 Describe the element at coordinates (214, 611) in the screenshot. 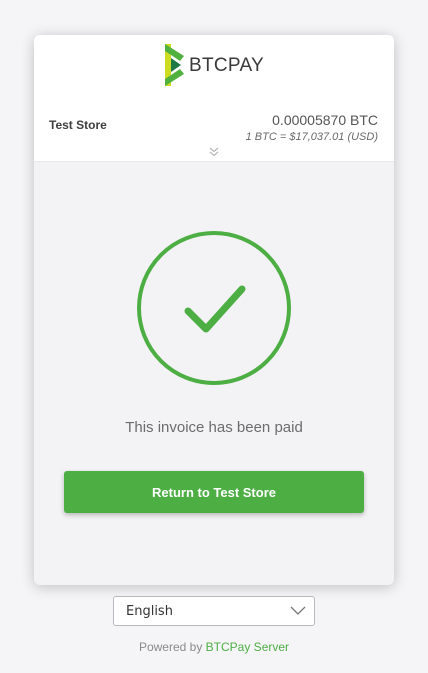

I see `language-select: English` at that location.